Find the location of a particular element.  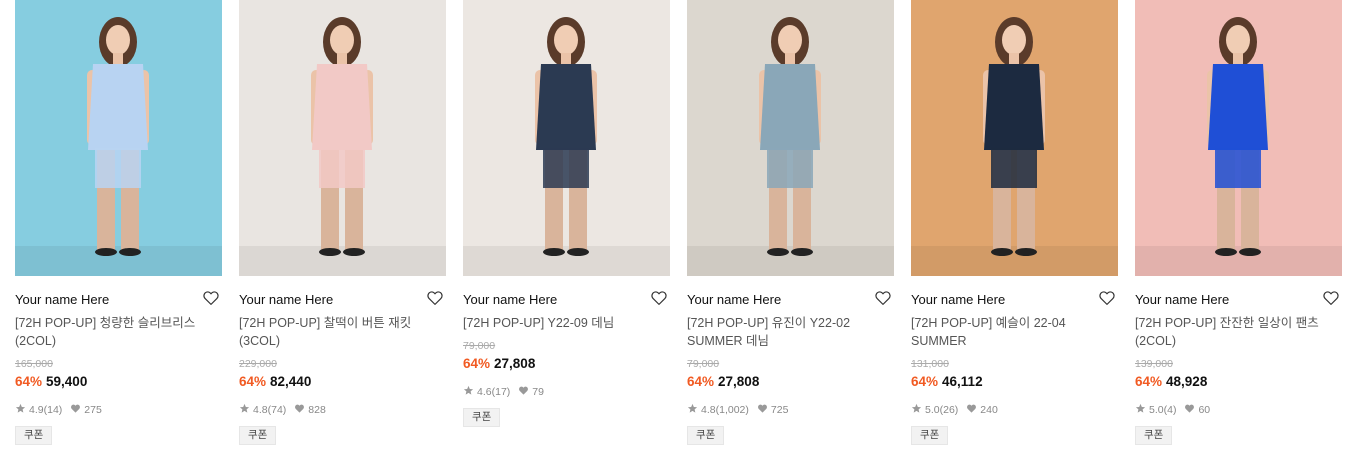

product-meta: 4.8 (1,002) 725 is located at coordinates (737, 410).